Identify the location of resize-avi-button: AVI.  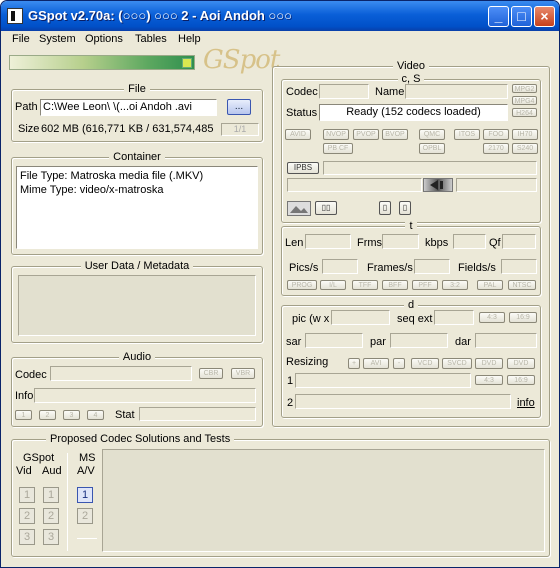
(376, 363).